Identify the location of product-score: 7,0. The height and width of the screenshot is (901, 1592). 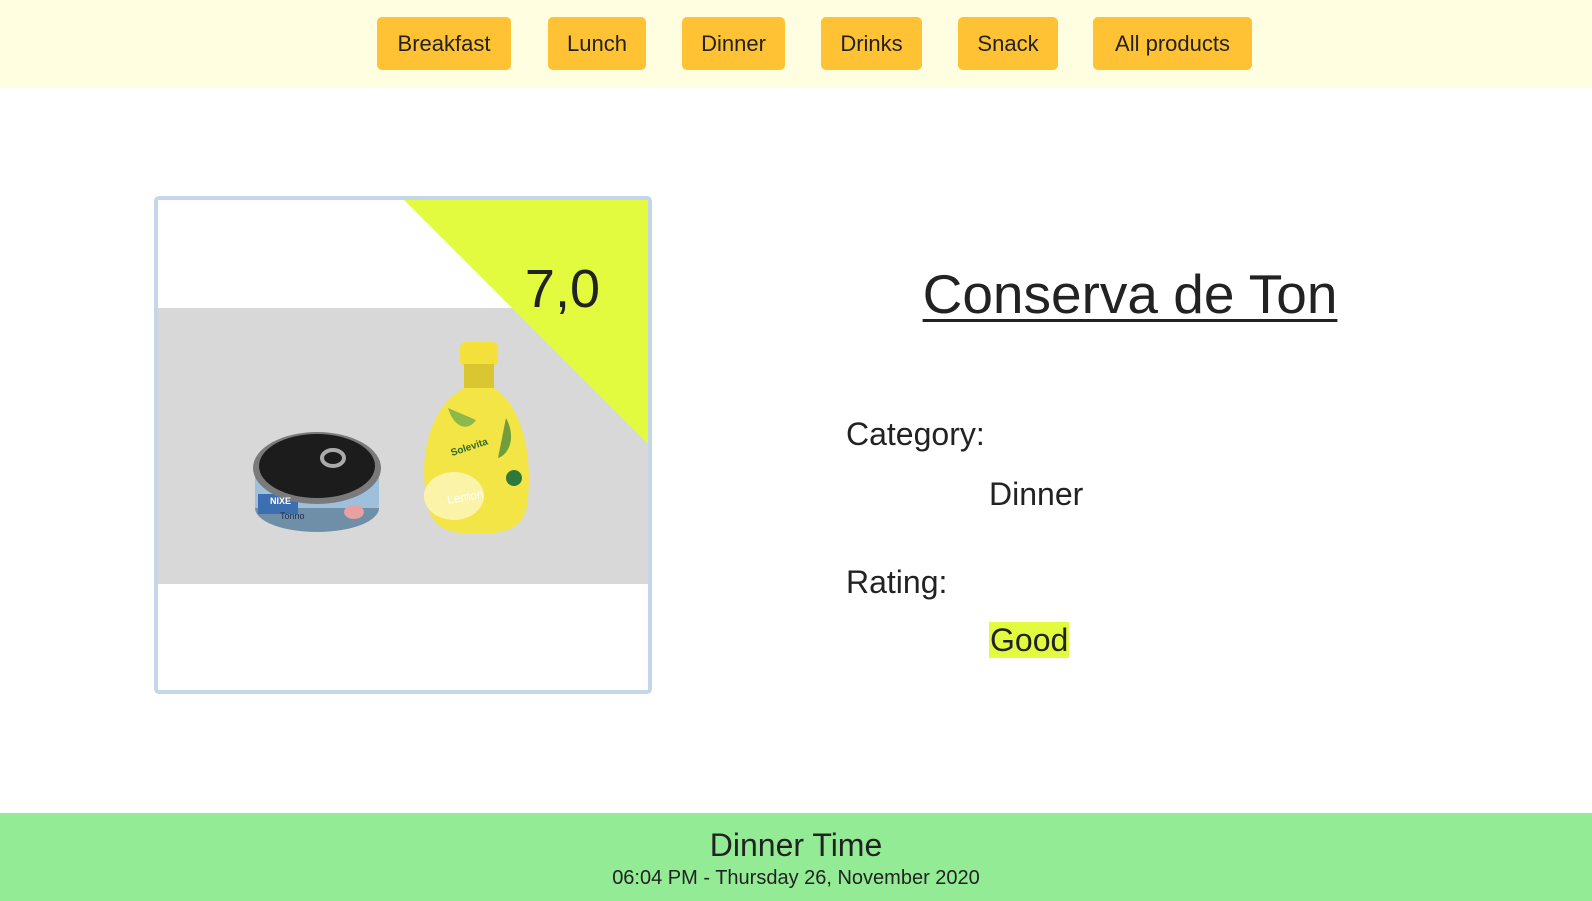
(562, 289).